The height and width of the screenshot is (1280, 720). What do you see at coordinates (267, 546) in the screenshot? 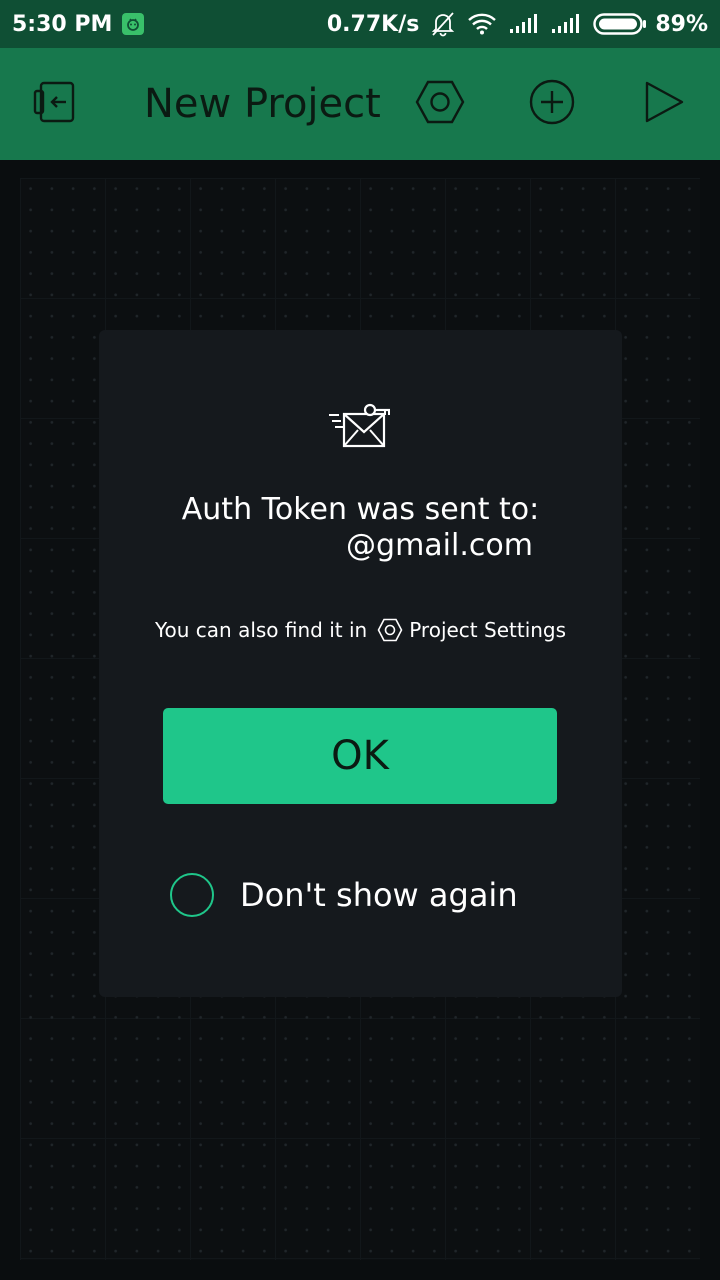
I see `redacted-email-username` at bounding box center [267, 546].